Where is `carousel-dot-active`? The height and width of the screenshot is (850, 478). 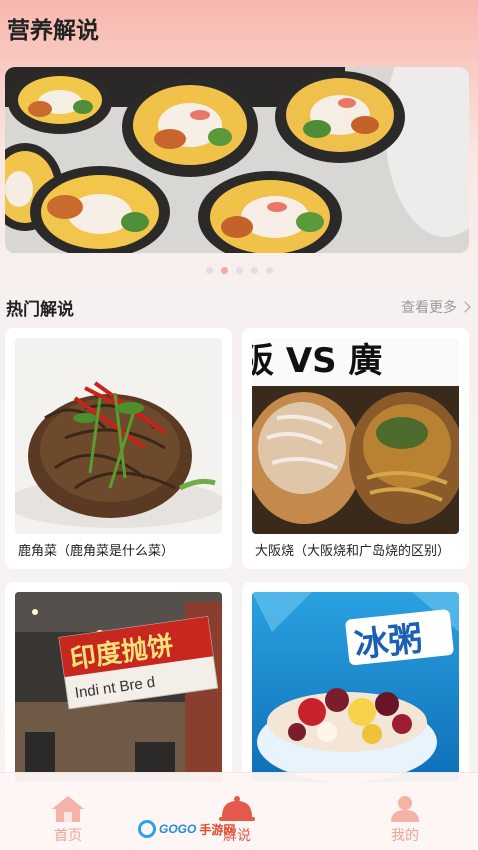
carousel-dot-active is located at coordinates (224, 270).